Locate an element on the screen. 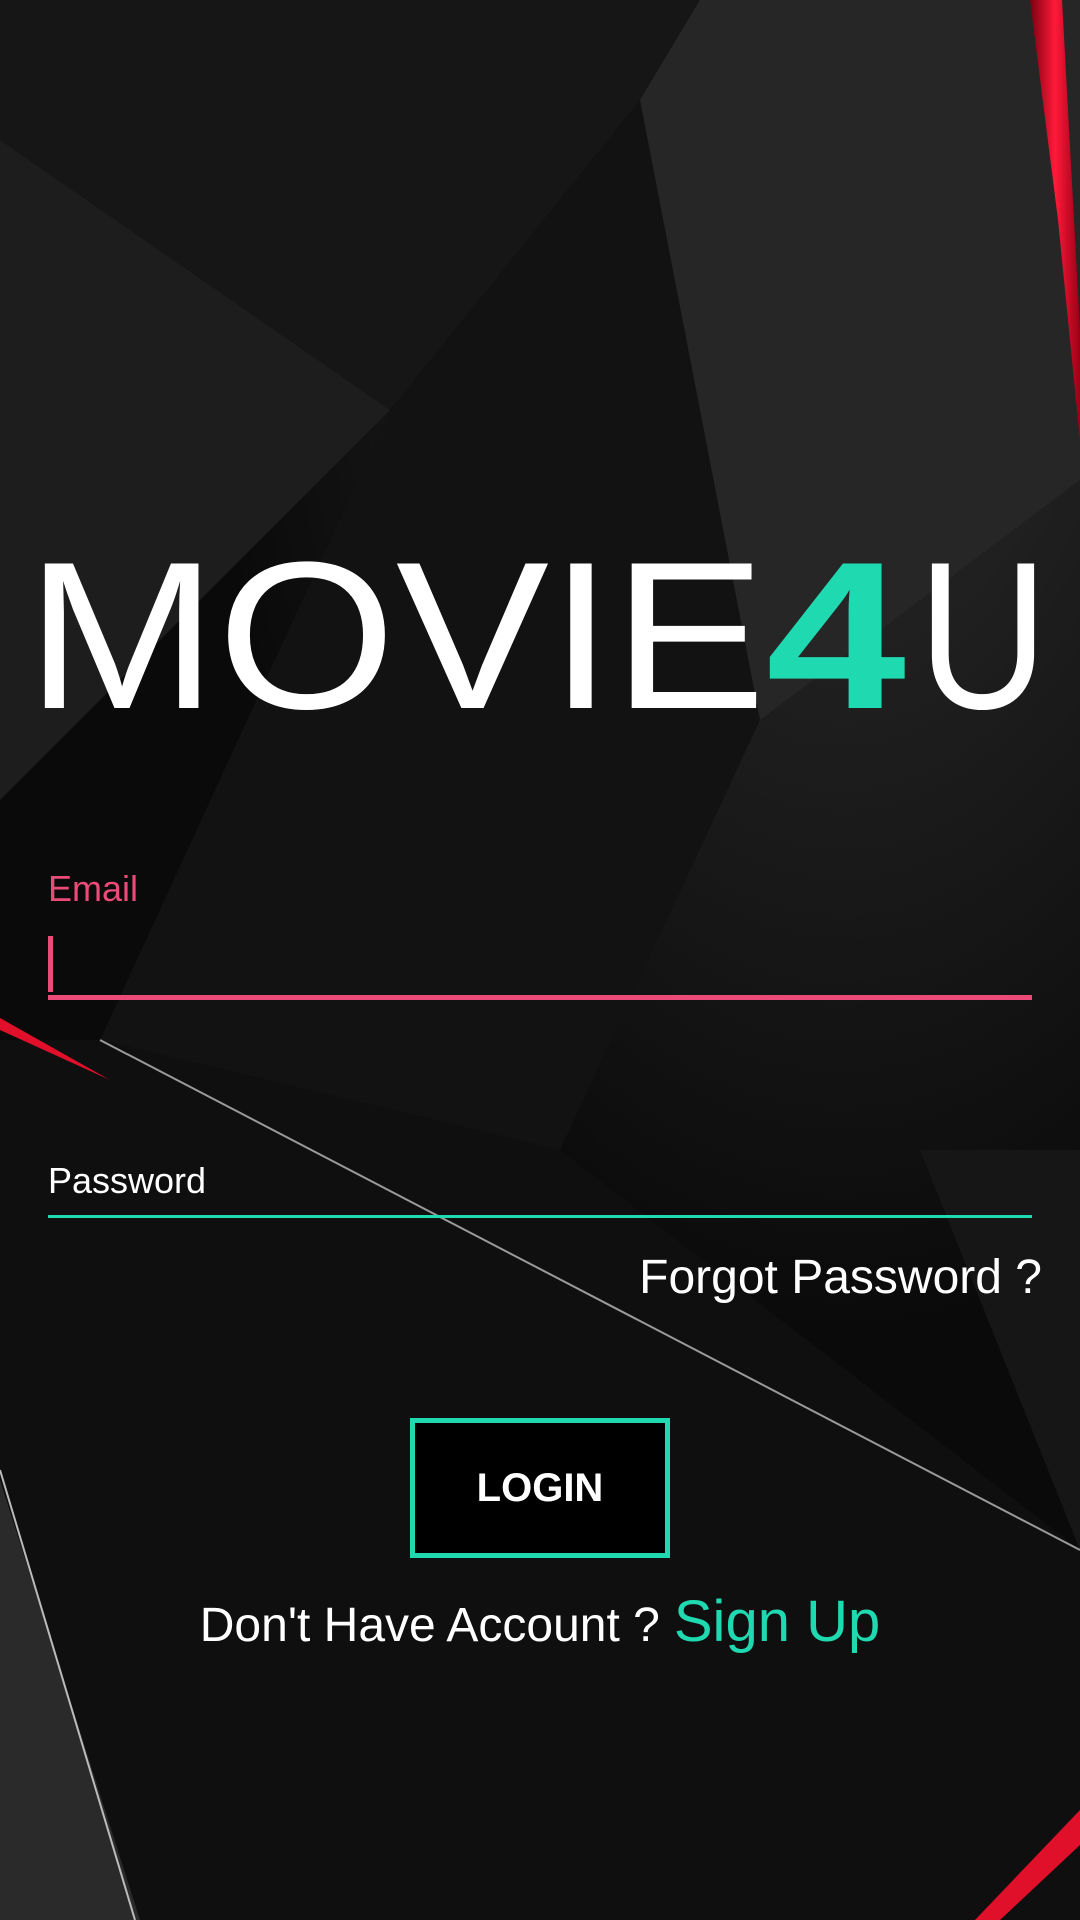  login-button: LOGIN is located at coordinates (540, 1488).